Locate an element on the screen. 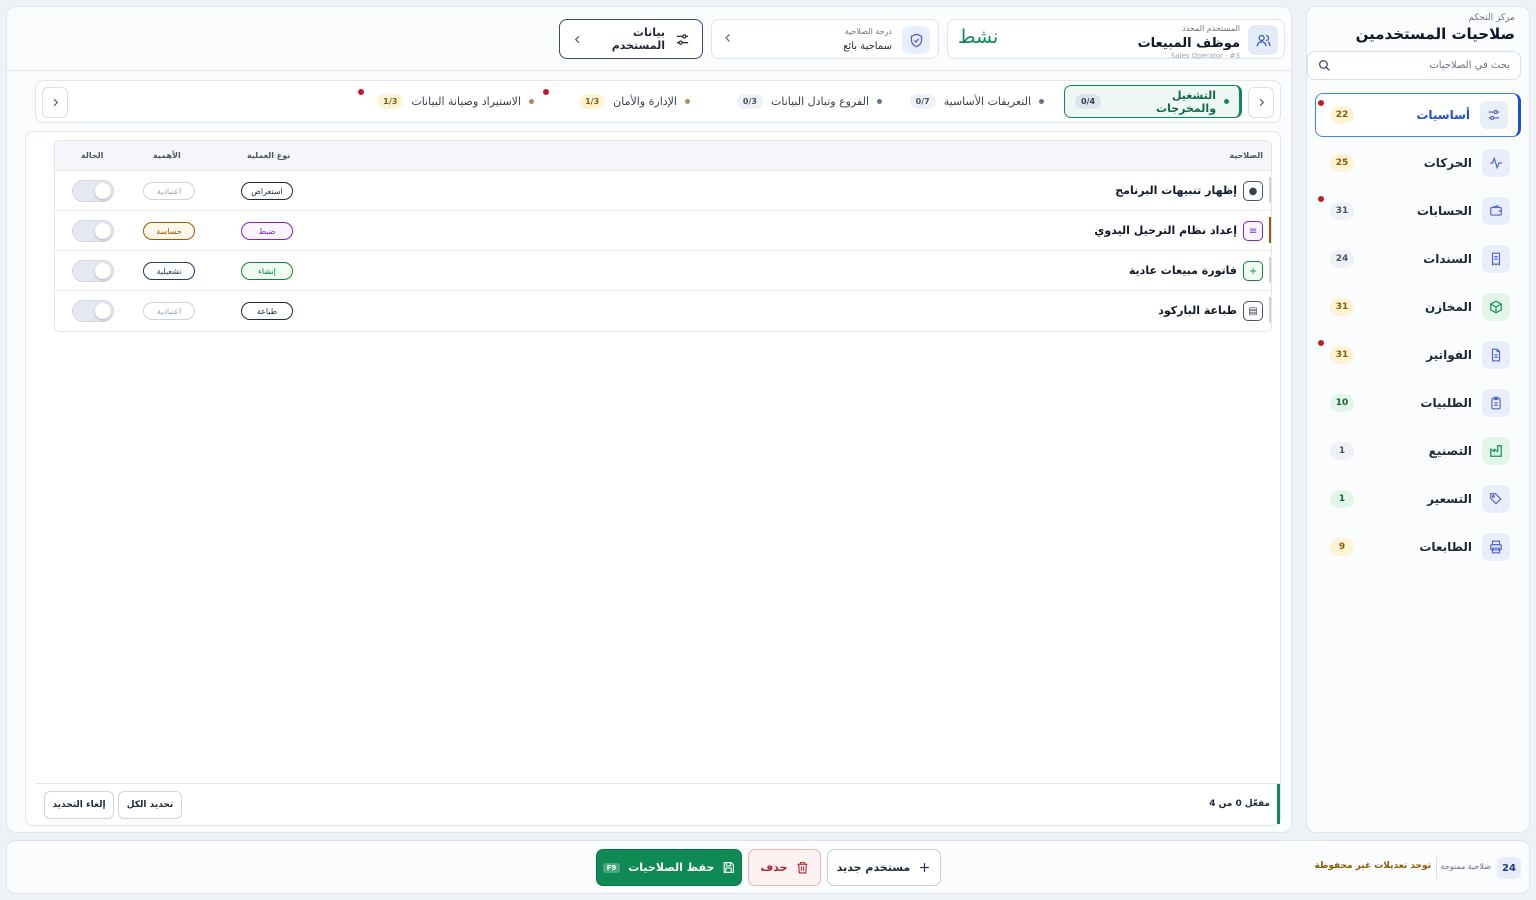 The width and height of the screenshot is (1536, 900). delete-button: حذف is located at coordinates (784, 867).